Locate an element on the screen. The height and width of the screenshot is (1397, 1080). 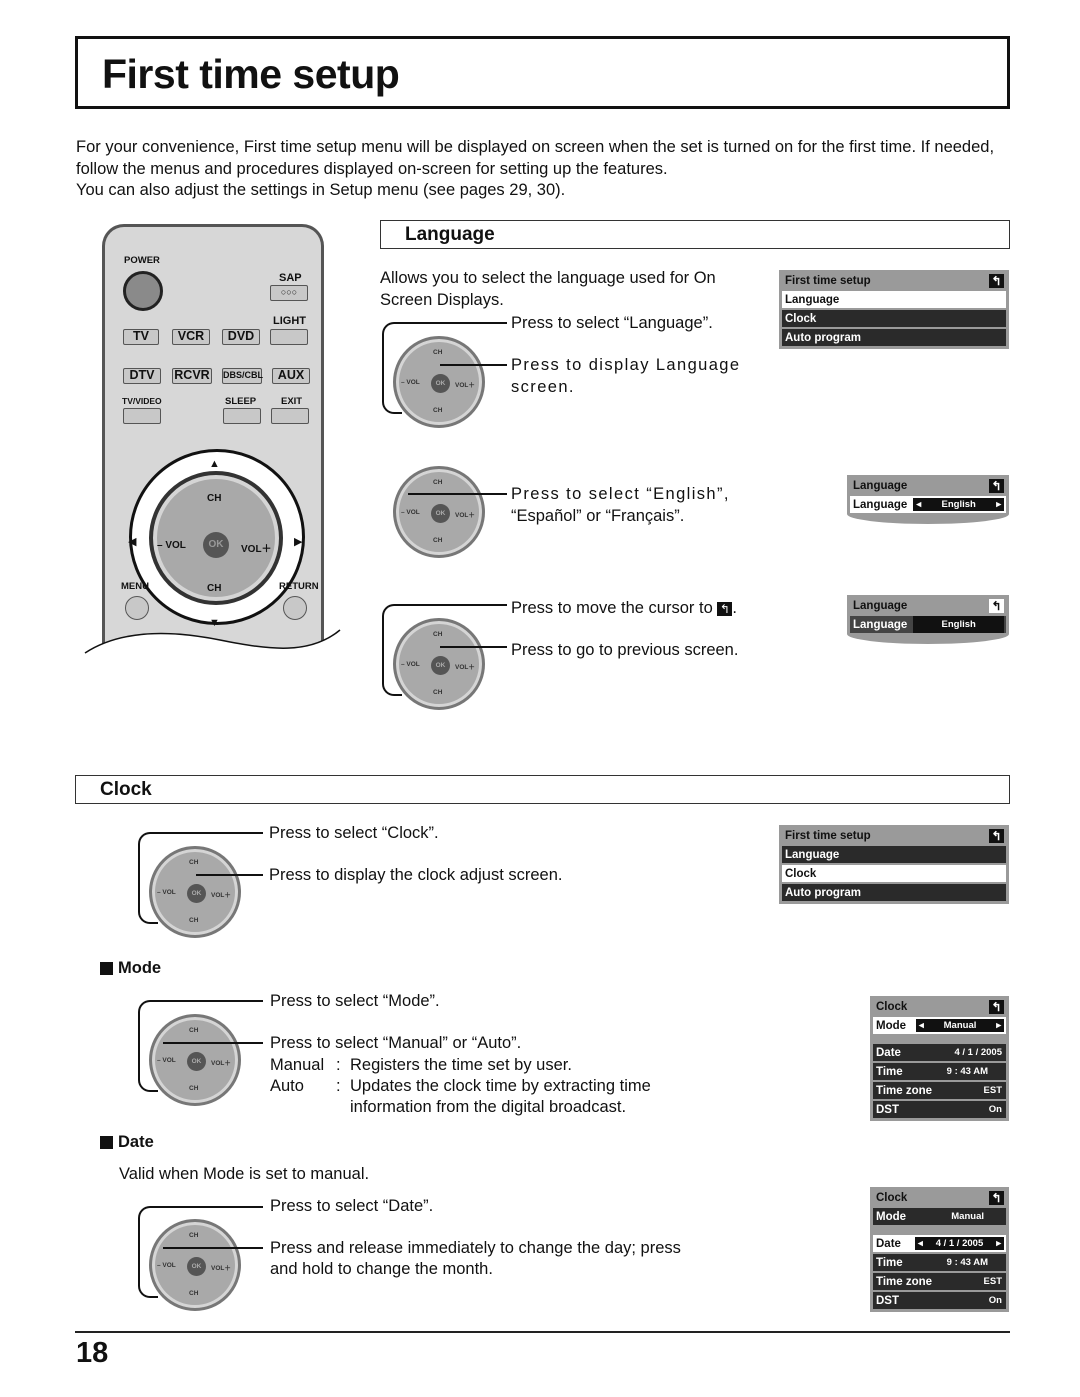
up-arrow-icon: ▲ is located at coordinates (214, 464).